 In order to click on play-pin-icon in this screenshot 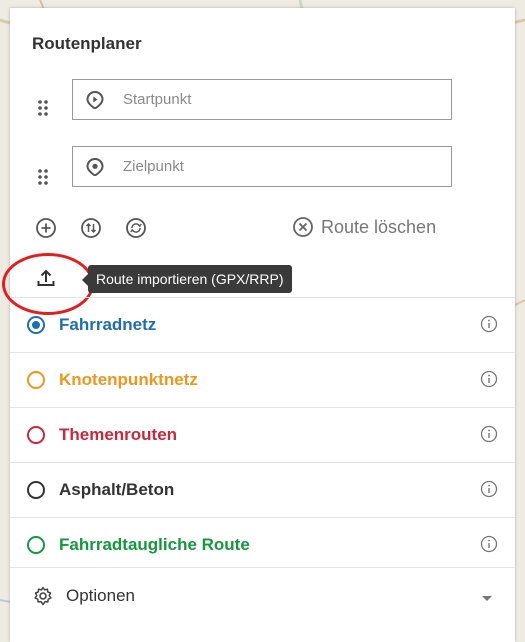, I will do `click(95, 99)`.